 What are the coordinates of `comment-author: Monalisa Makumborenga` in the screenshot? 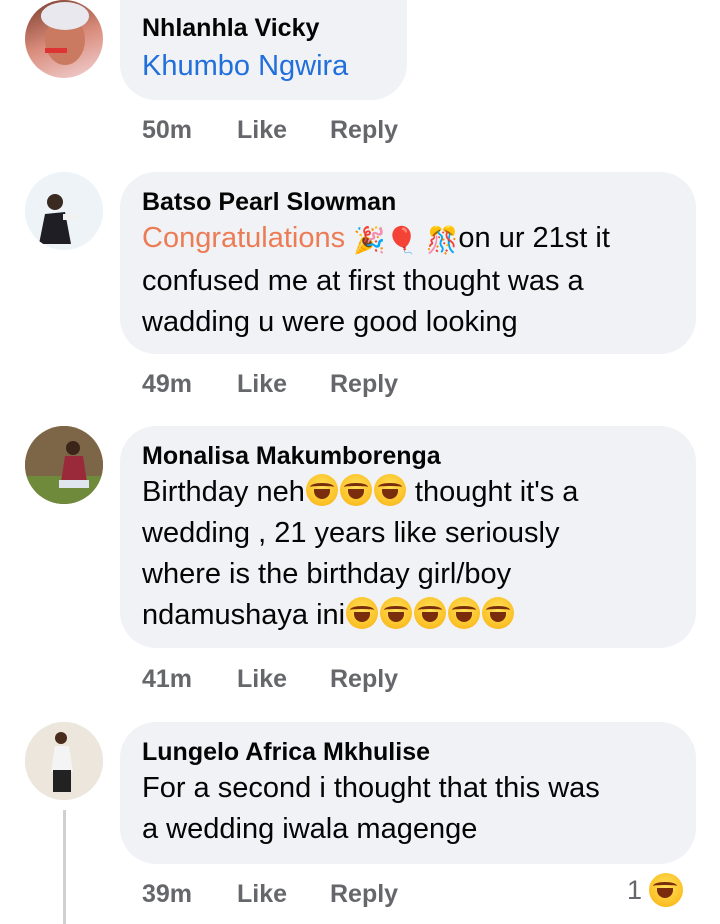 It's located at (408, 456).